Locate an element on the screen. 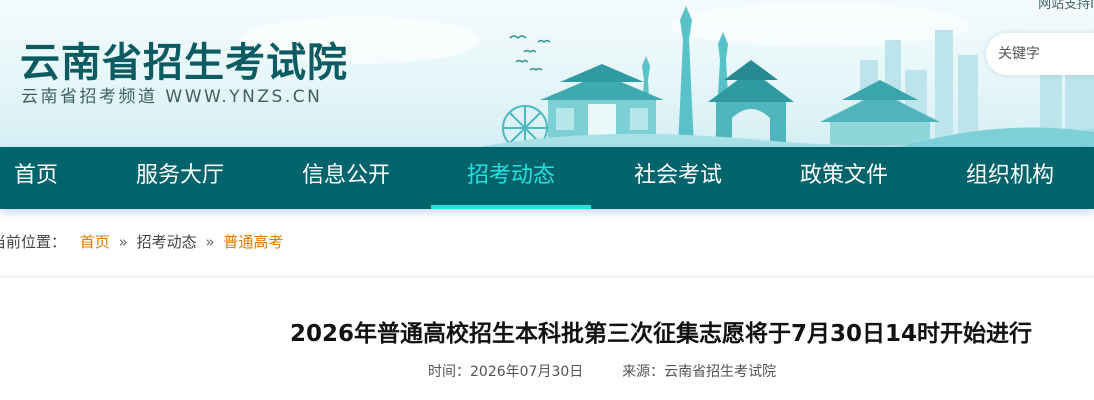  nav-item-policy-docs: 政策文件 is located at coordinates (844, 178).